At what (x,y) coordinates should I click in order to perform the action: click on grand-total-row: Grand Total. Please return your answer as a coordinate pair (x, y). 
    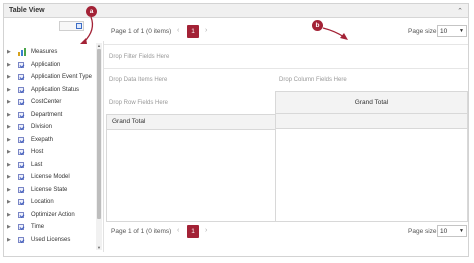
    Looking at the image, I should click on (191, 122).